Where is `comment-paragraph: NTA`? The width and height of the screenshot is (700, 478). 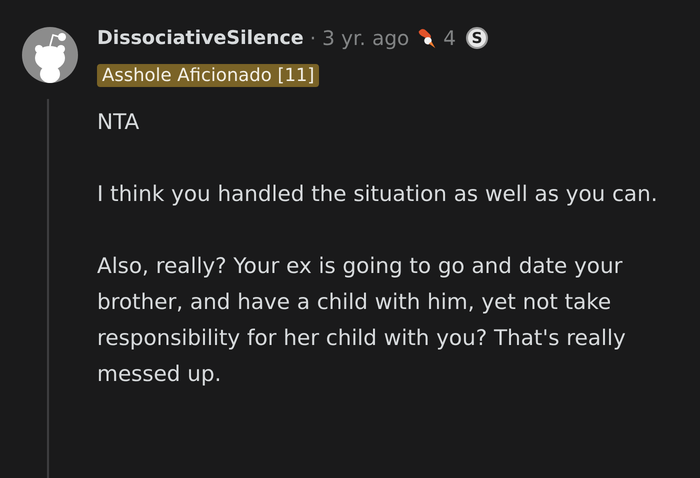
comment-paragraph: NTA is located at coordinates (118, 123).